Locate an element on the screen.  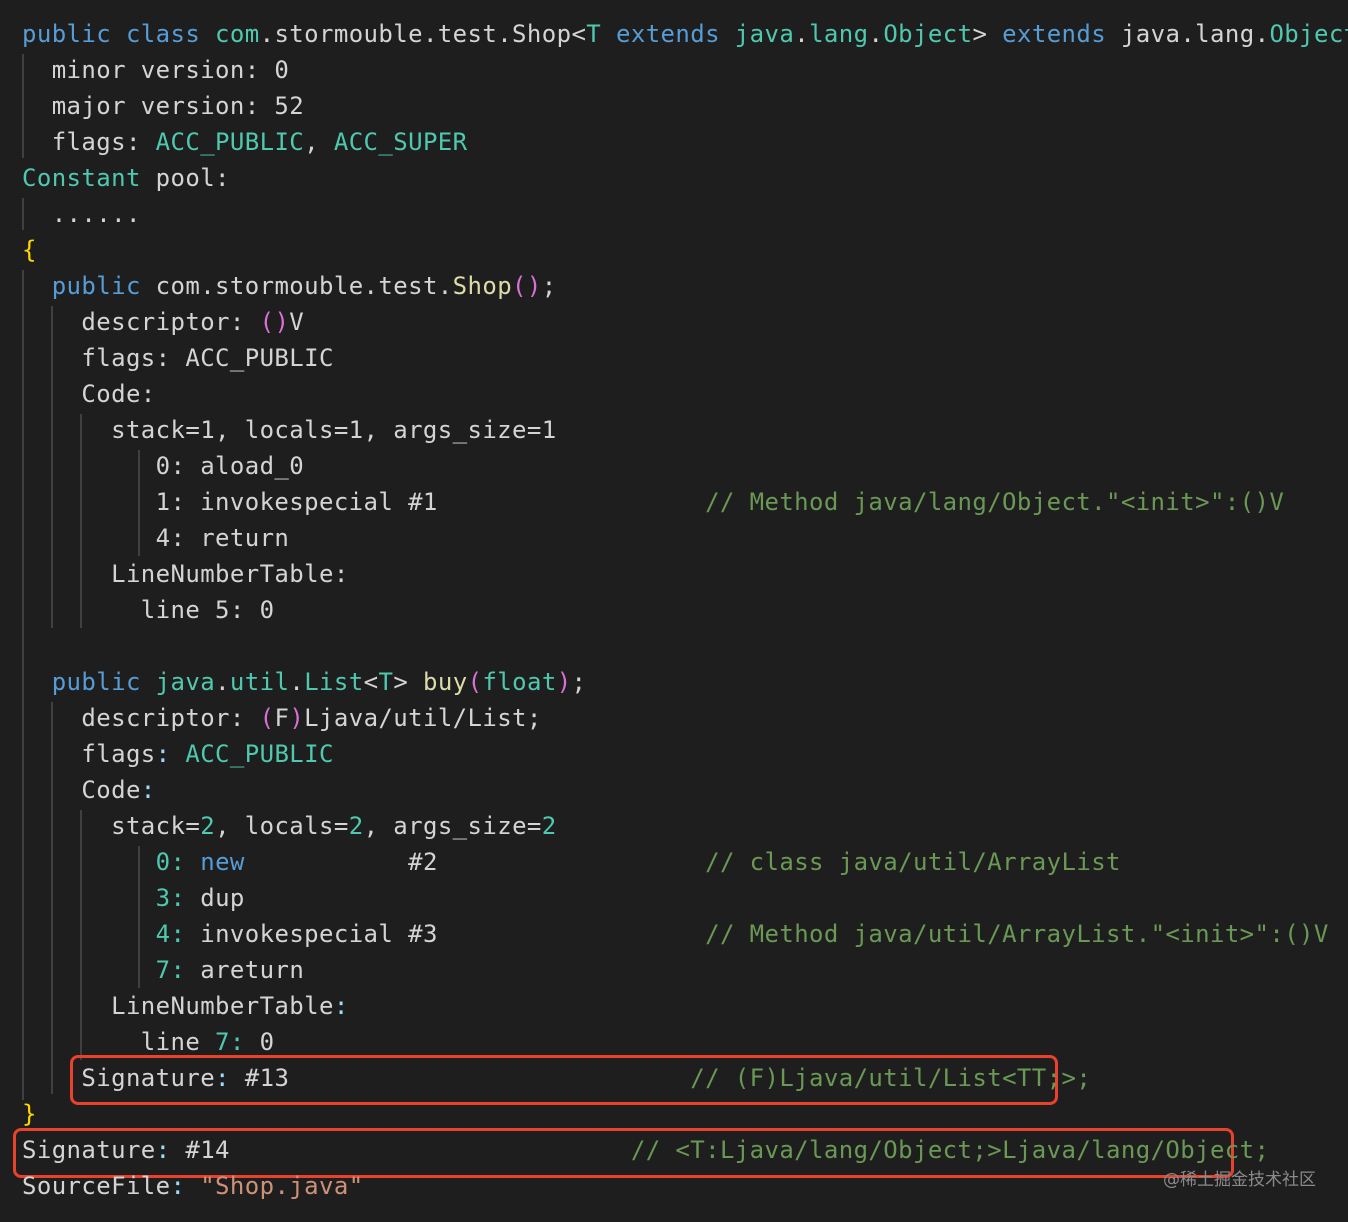
code-line: public com.stormouble.test.Shop(); is located at coordinates (289, 286).